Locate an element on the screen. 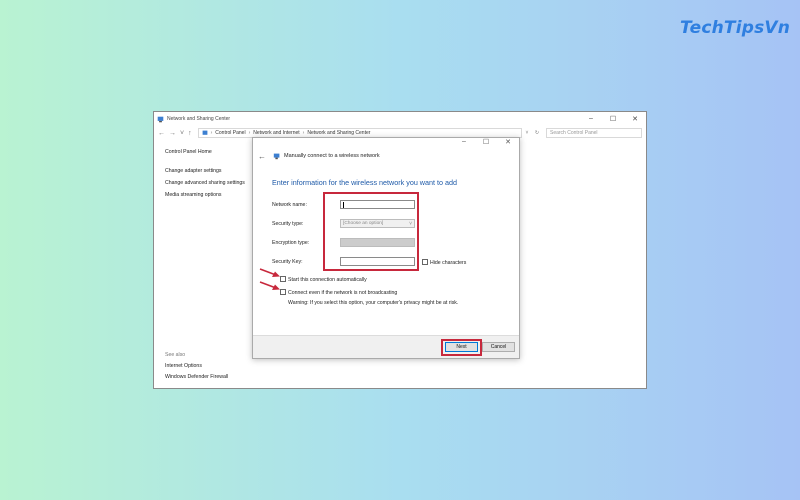 This screenshot has height=500, width=800. link-internet-options: Internet Options is located at coordinates (196, 366).